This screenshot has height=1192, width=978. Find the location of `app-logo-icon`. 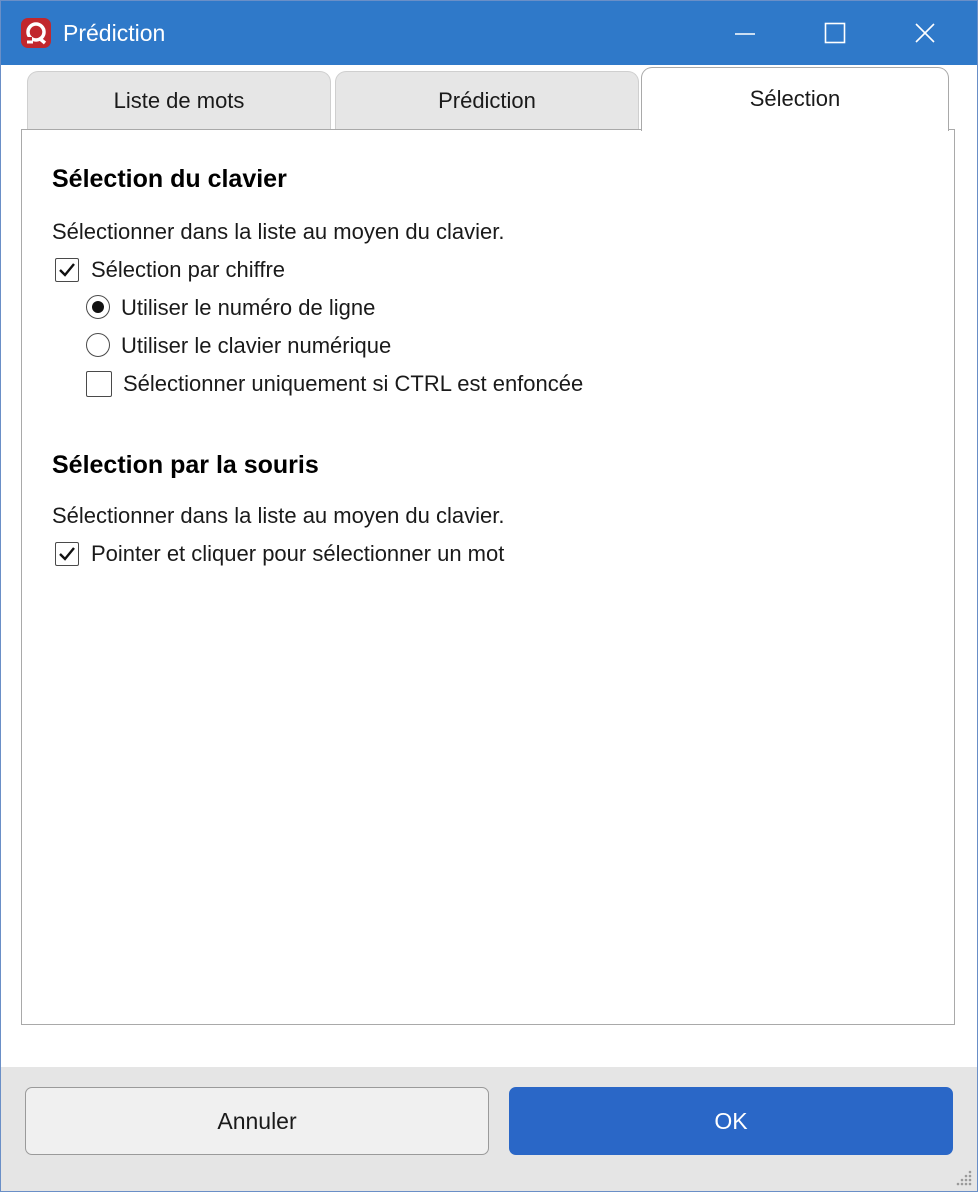

app-logo-icon is located at coordinates (36, 33).